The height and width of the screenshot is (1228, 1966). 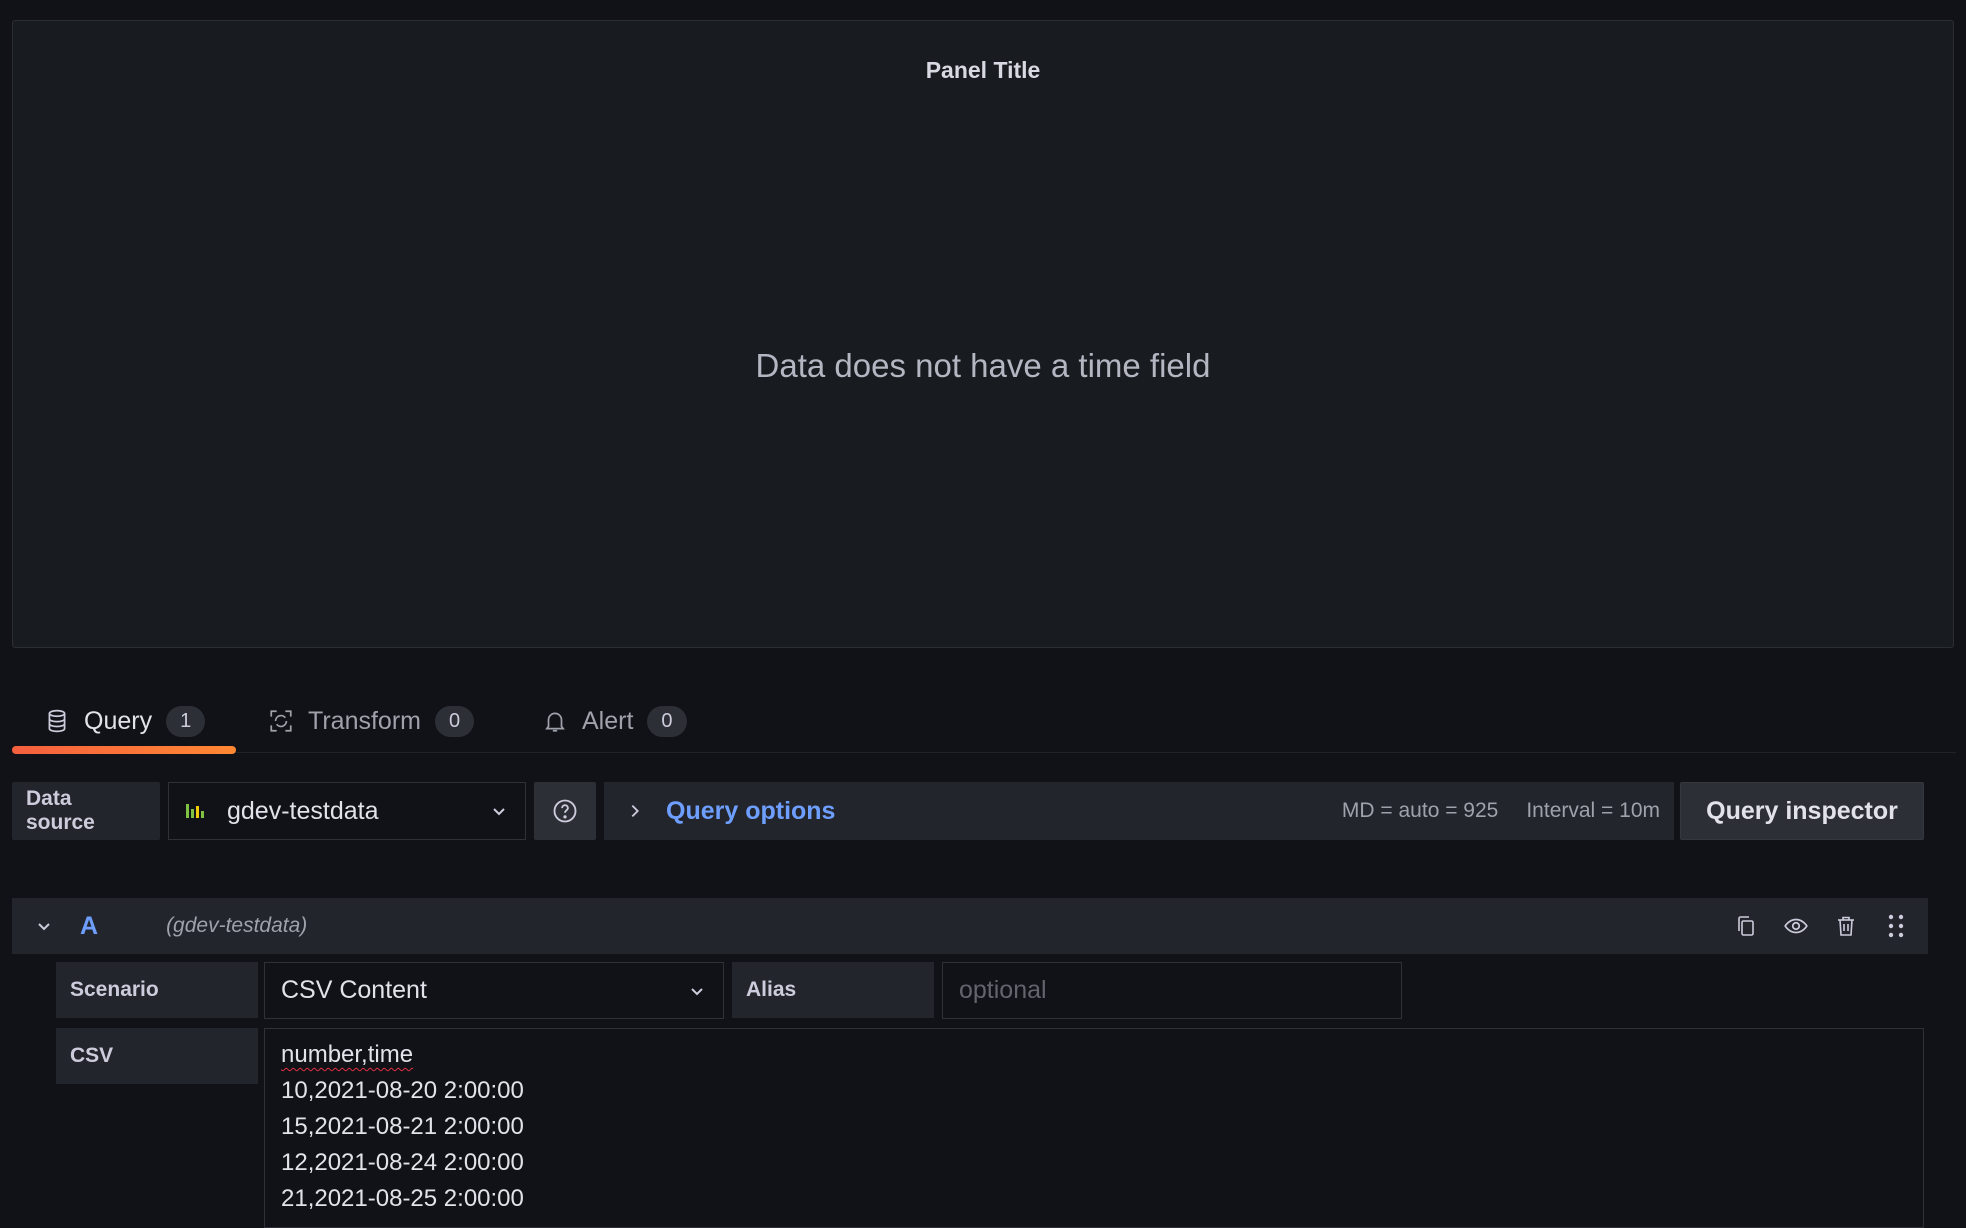 I want to click on scenario-label: Scenario, so click(x=157, y=990).